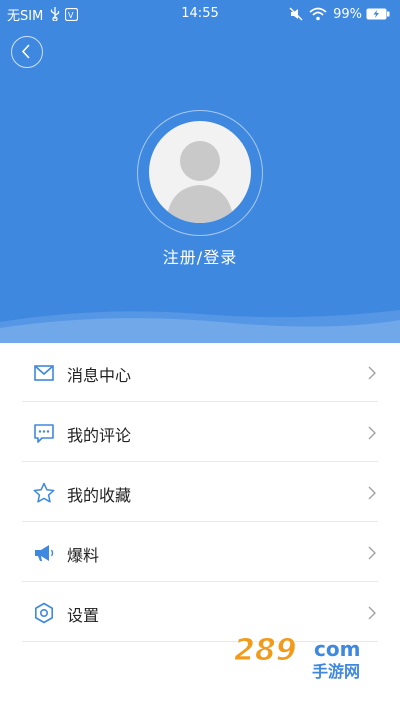  Describe the element at coordinates (296, 14) in the screenshot. I see `mute-icon` at that location.